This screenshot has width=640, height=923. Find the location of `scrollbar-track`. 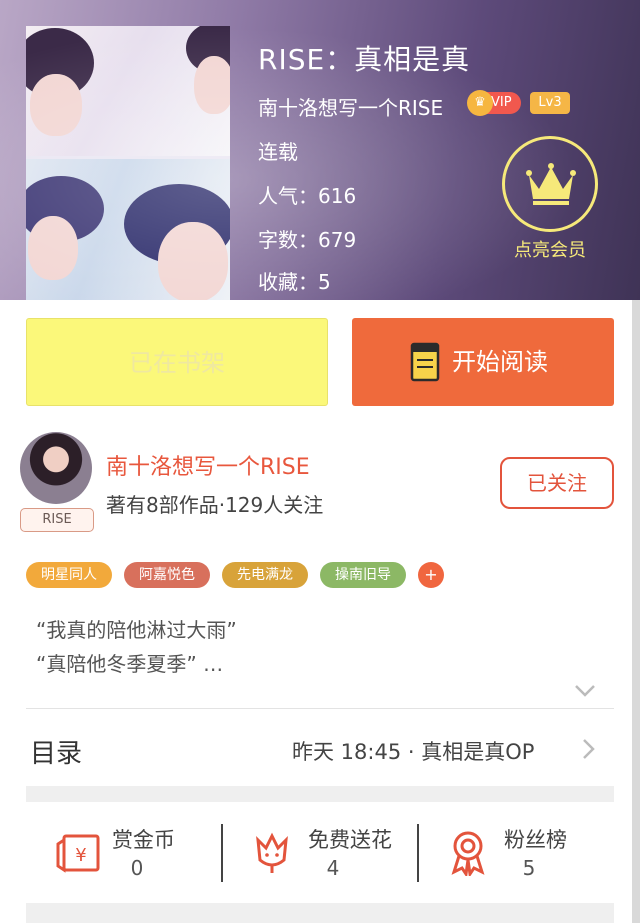

scrollbar-track is located at coordinates (636, 611).